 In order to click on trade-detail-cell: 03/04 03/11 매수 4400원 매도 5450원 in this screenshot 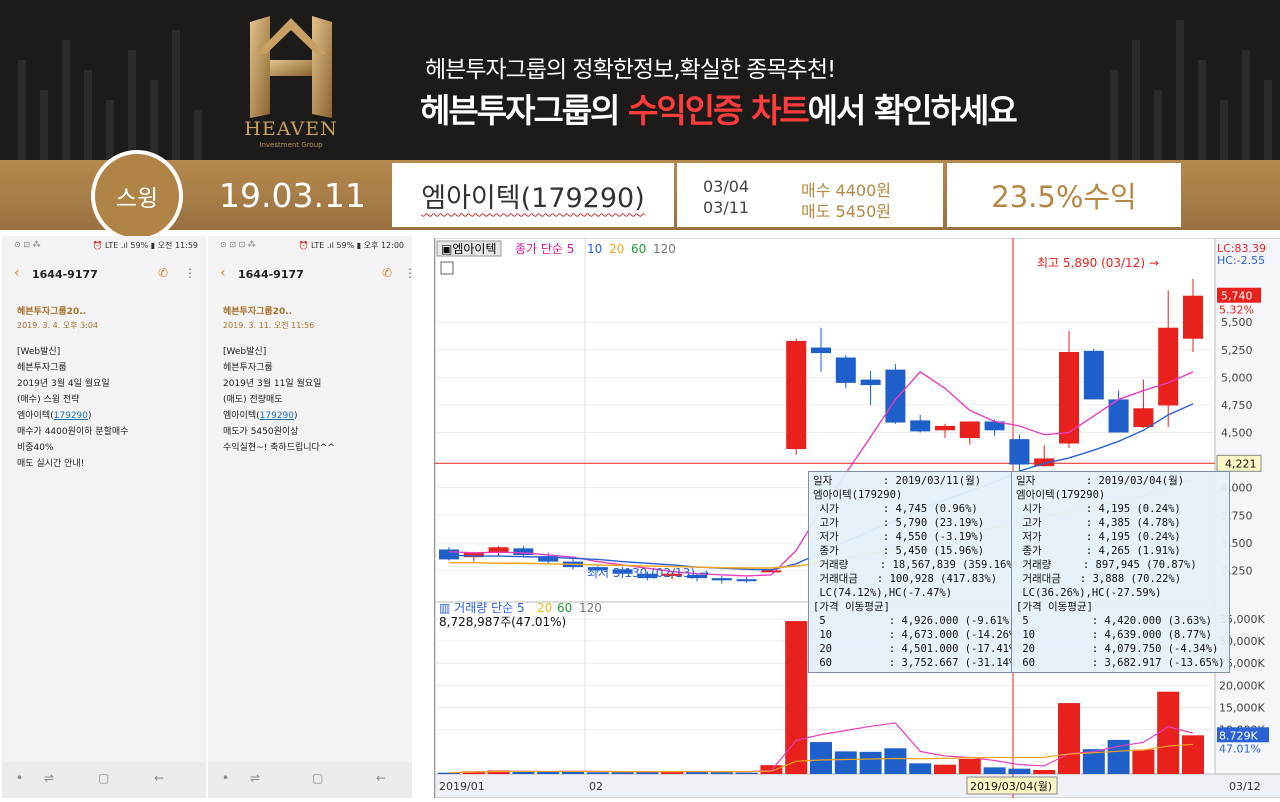, I will do `click(810, 195)`.